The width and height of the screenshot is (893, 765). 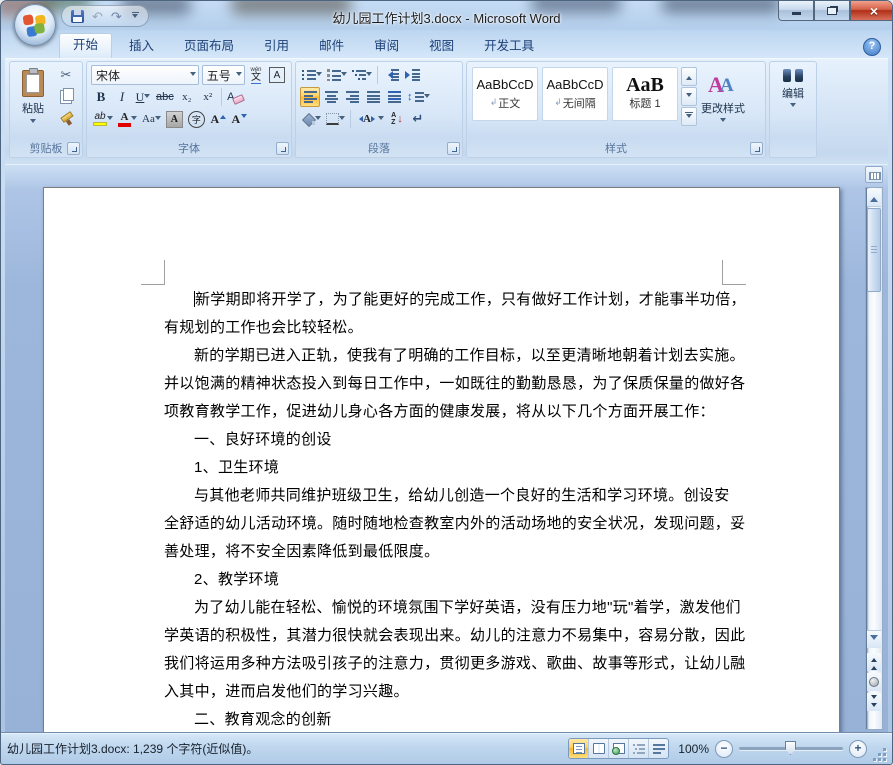 What do you see at coordinates (86, 45) in the screenshot?
I see `tab-home: 开始` at bounding box center [86, 45].